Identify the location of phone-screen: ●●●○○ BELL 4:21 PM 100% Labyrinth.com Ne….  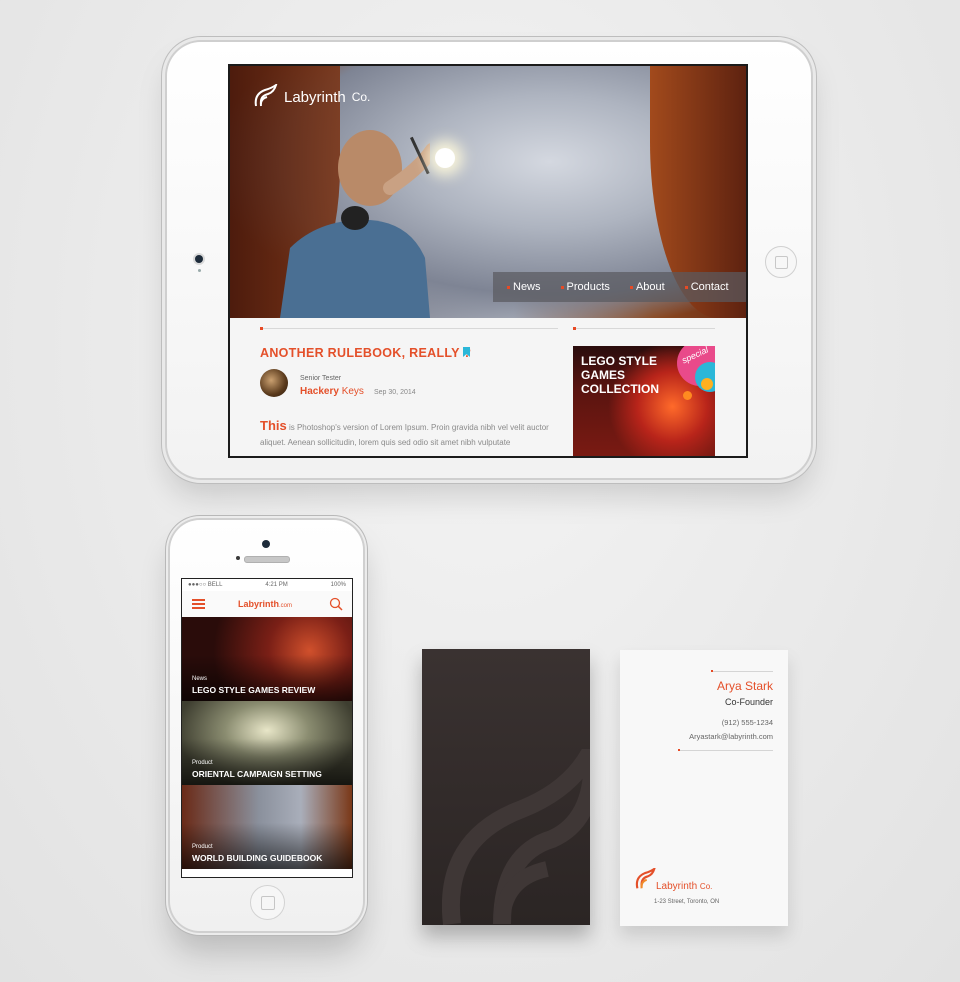
(267, 728).